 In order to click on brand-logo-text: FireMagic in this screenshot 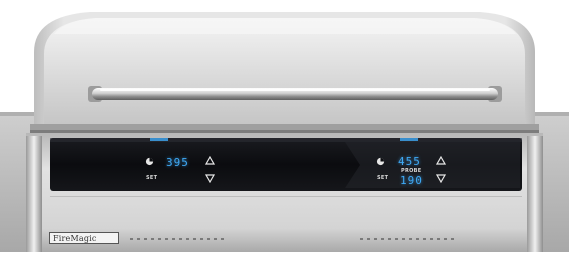, I will do `click(75, 238)`.